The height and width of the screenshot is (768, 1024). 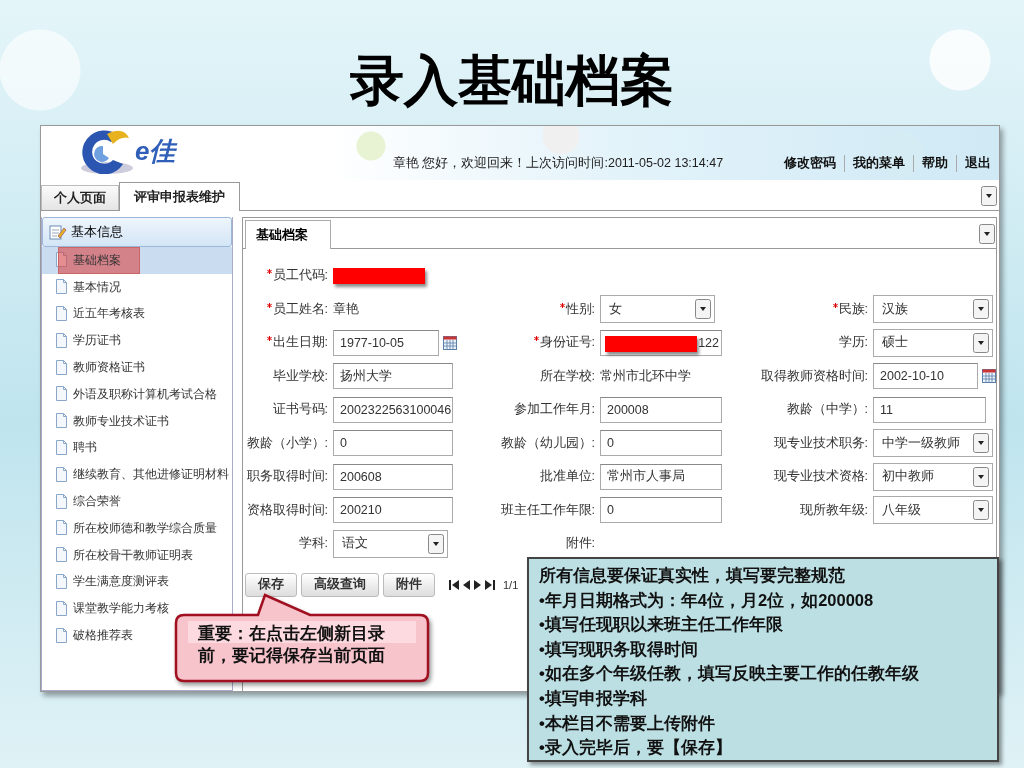 I want to click on welcome-text: 章艳 您好，欢迎回来！上次访问时间:2011-05-02 13:14:47, so click(x=559, y=163).